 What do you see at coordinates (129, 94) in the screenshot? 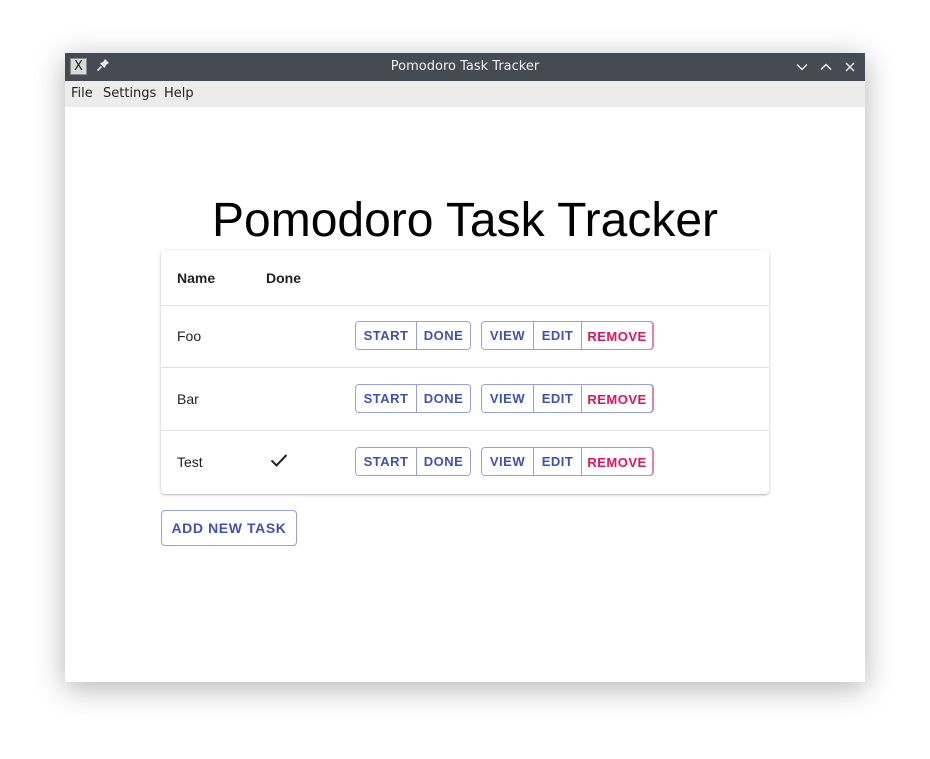
I see `menu-settings: Settings` at bounding box center [129, 94].